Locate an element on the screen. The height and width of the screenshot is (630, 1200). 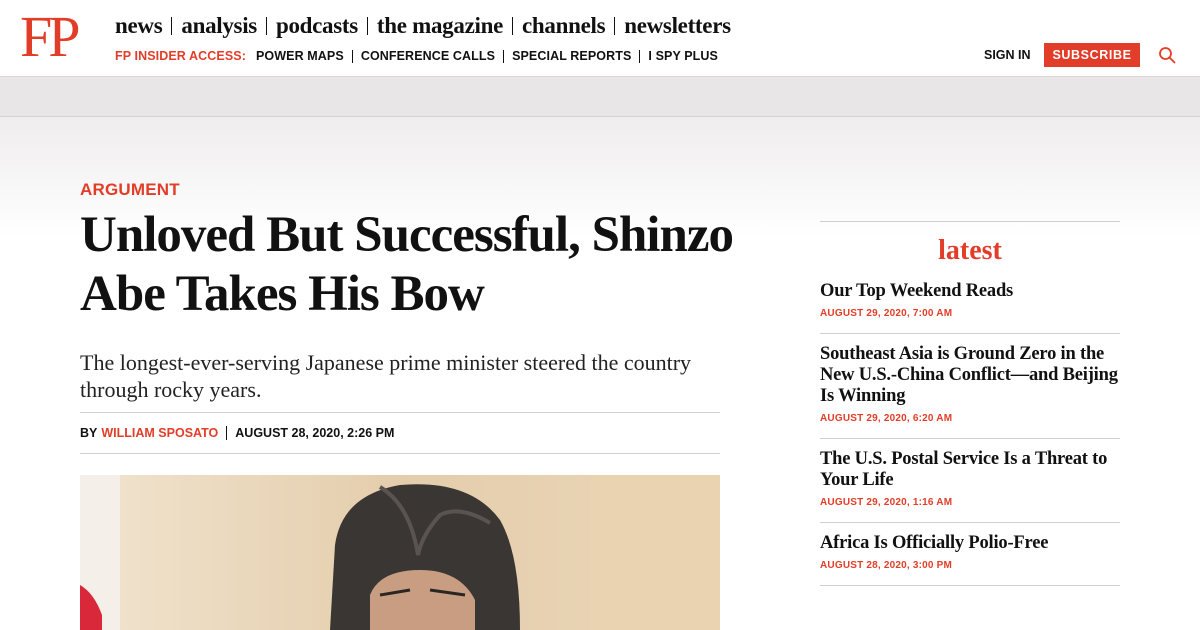
nav-podcasts: podcasts is located at coordinates (317, 26).